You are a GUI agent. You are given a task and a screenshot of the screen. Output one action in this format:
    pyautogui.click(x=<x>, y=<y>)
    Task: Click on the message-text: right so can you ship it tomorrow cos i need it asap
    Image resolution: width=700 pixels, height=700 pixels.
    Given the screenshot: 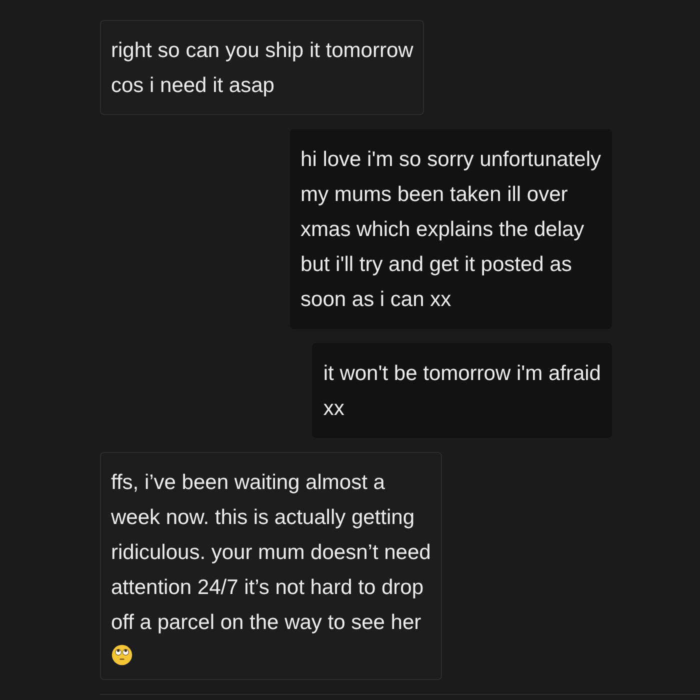 What is the action you would take?
    pyautogui.click(x=262, y=68)
    